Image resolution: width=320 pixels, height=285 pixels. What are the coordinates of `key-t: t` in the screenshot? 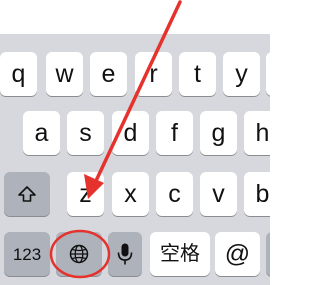 It's located at (197, 74).